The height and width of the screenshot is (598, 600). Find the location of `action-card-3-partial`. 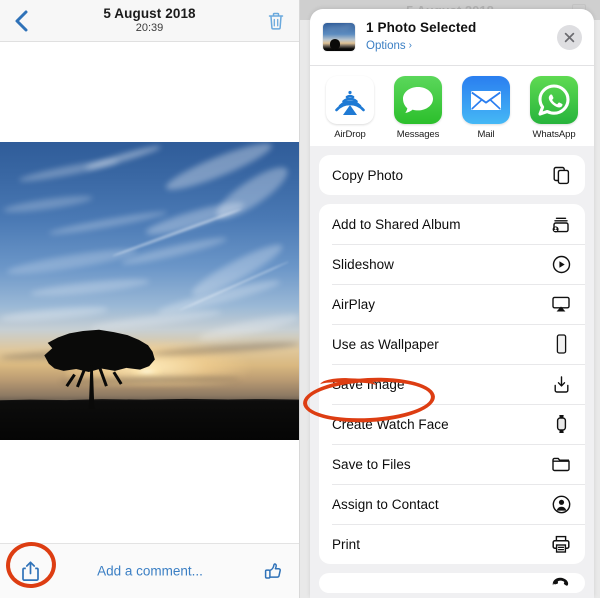

action-card-3-partial is located at coordinates (452, 583).